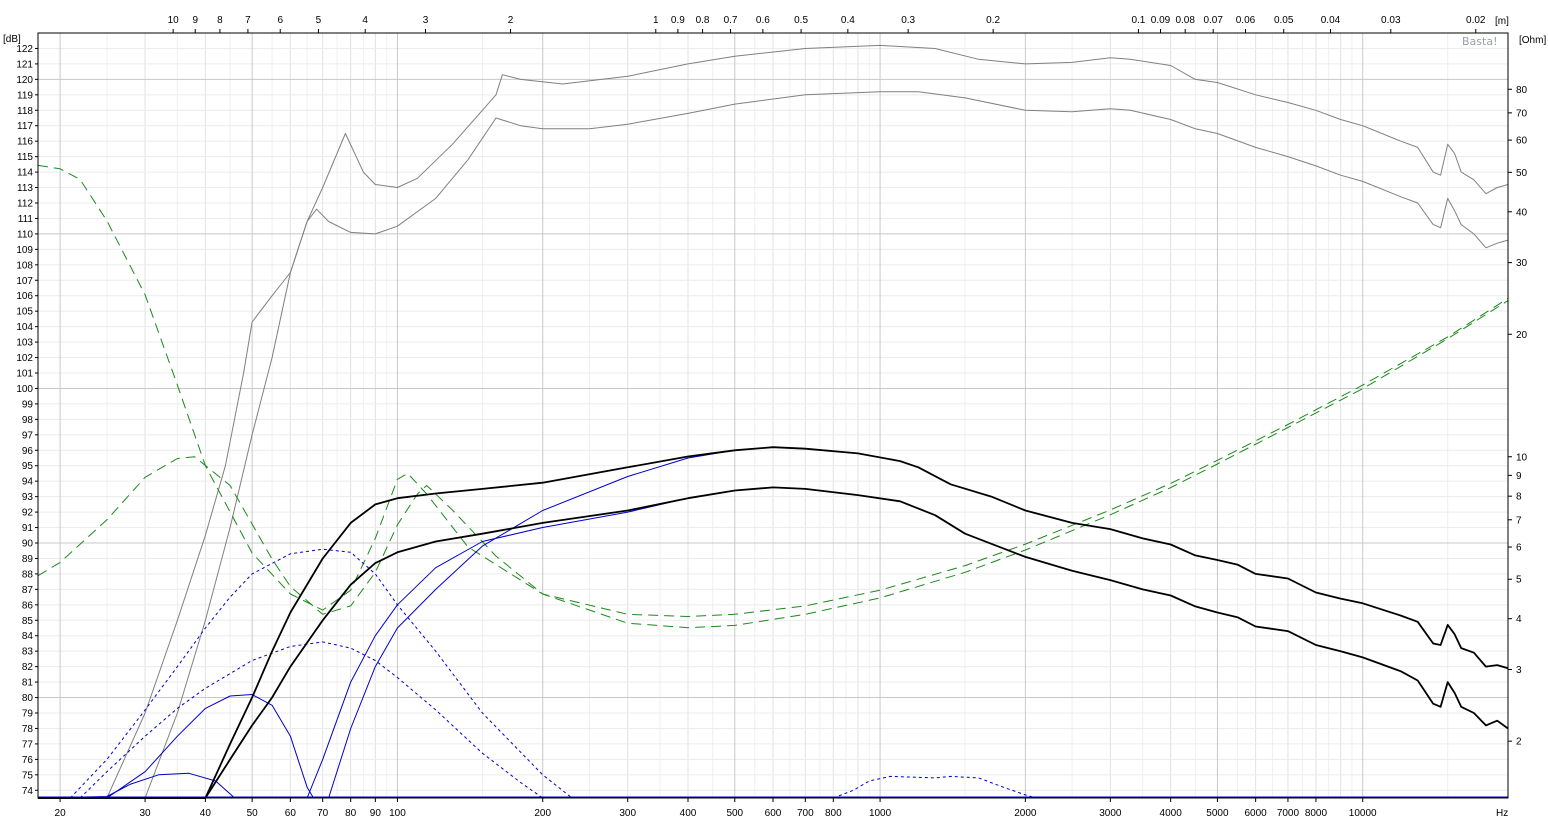 The width and height of the screenshot is (1548, 832). I want to click on x-tick-label: 40, so click(206, 813).